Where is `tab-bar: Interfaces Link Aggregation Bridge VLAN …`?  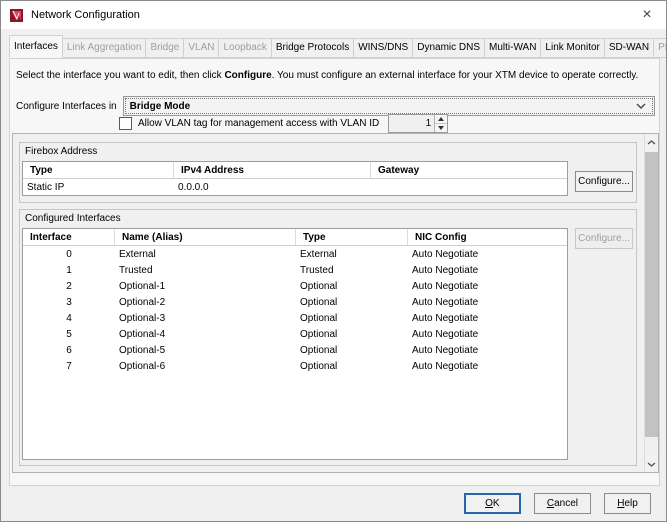
tab-bar: Interfaces Link Aggregation Bridge VLAN … is located at coordinates (337, 46).